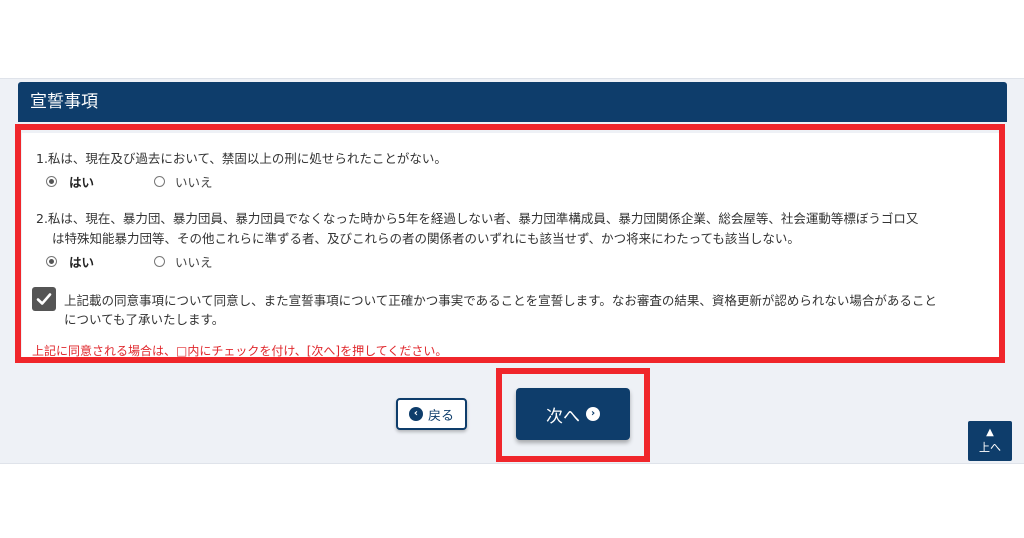  I want to click on question-2-no-radio, so click(160, 261).